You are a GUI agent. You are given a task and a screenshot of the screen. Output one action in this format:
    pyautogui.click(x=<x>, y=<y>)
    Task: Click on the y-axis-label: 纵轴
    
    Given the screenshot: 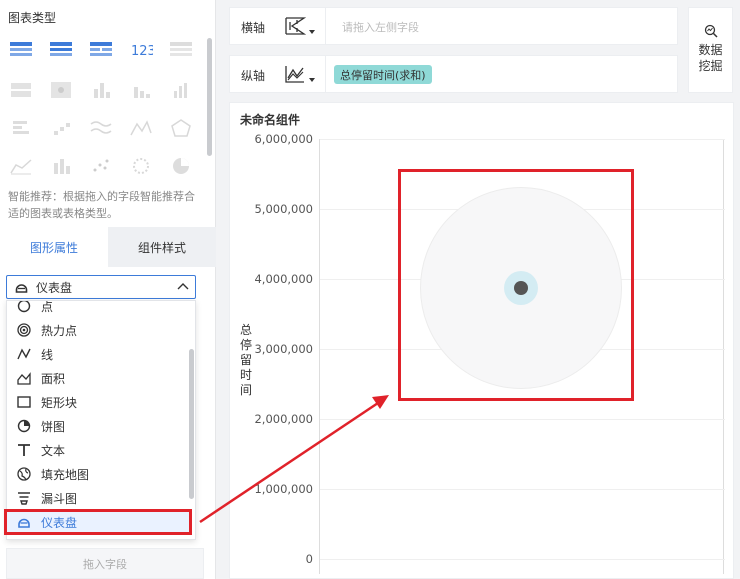 What is the action you would take?
    pyautogui.click(x=253, y=76)
    